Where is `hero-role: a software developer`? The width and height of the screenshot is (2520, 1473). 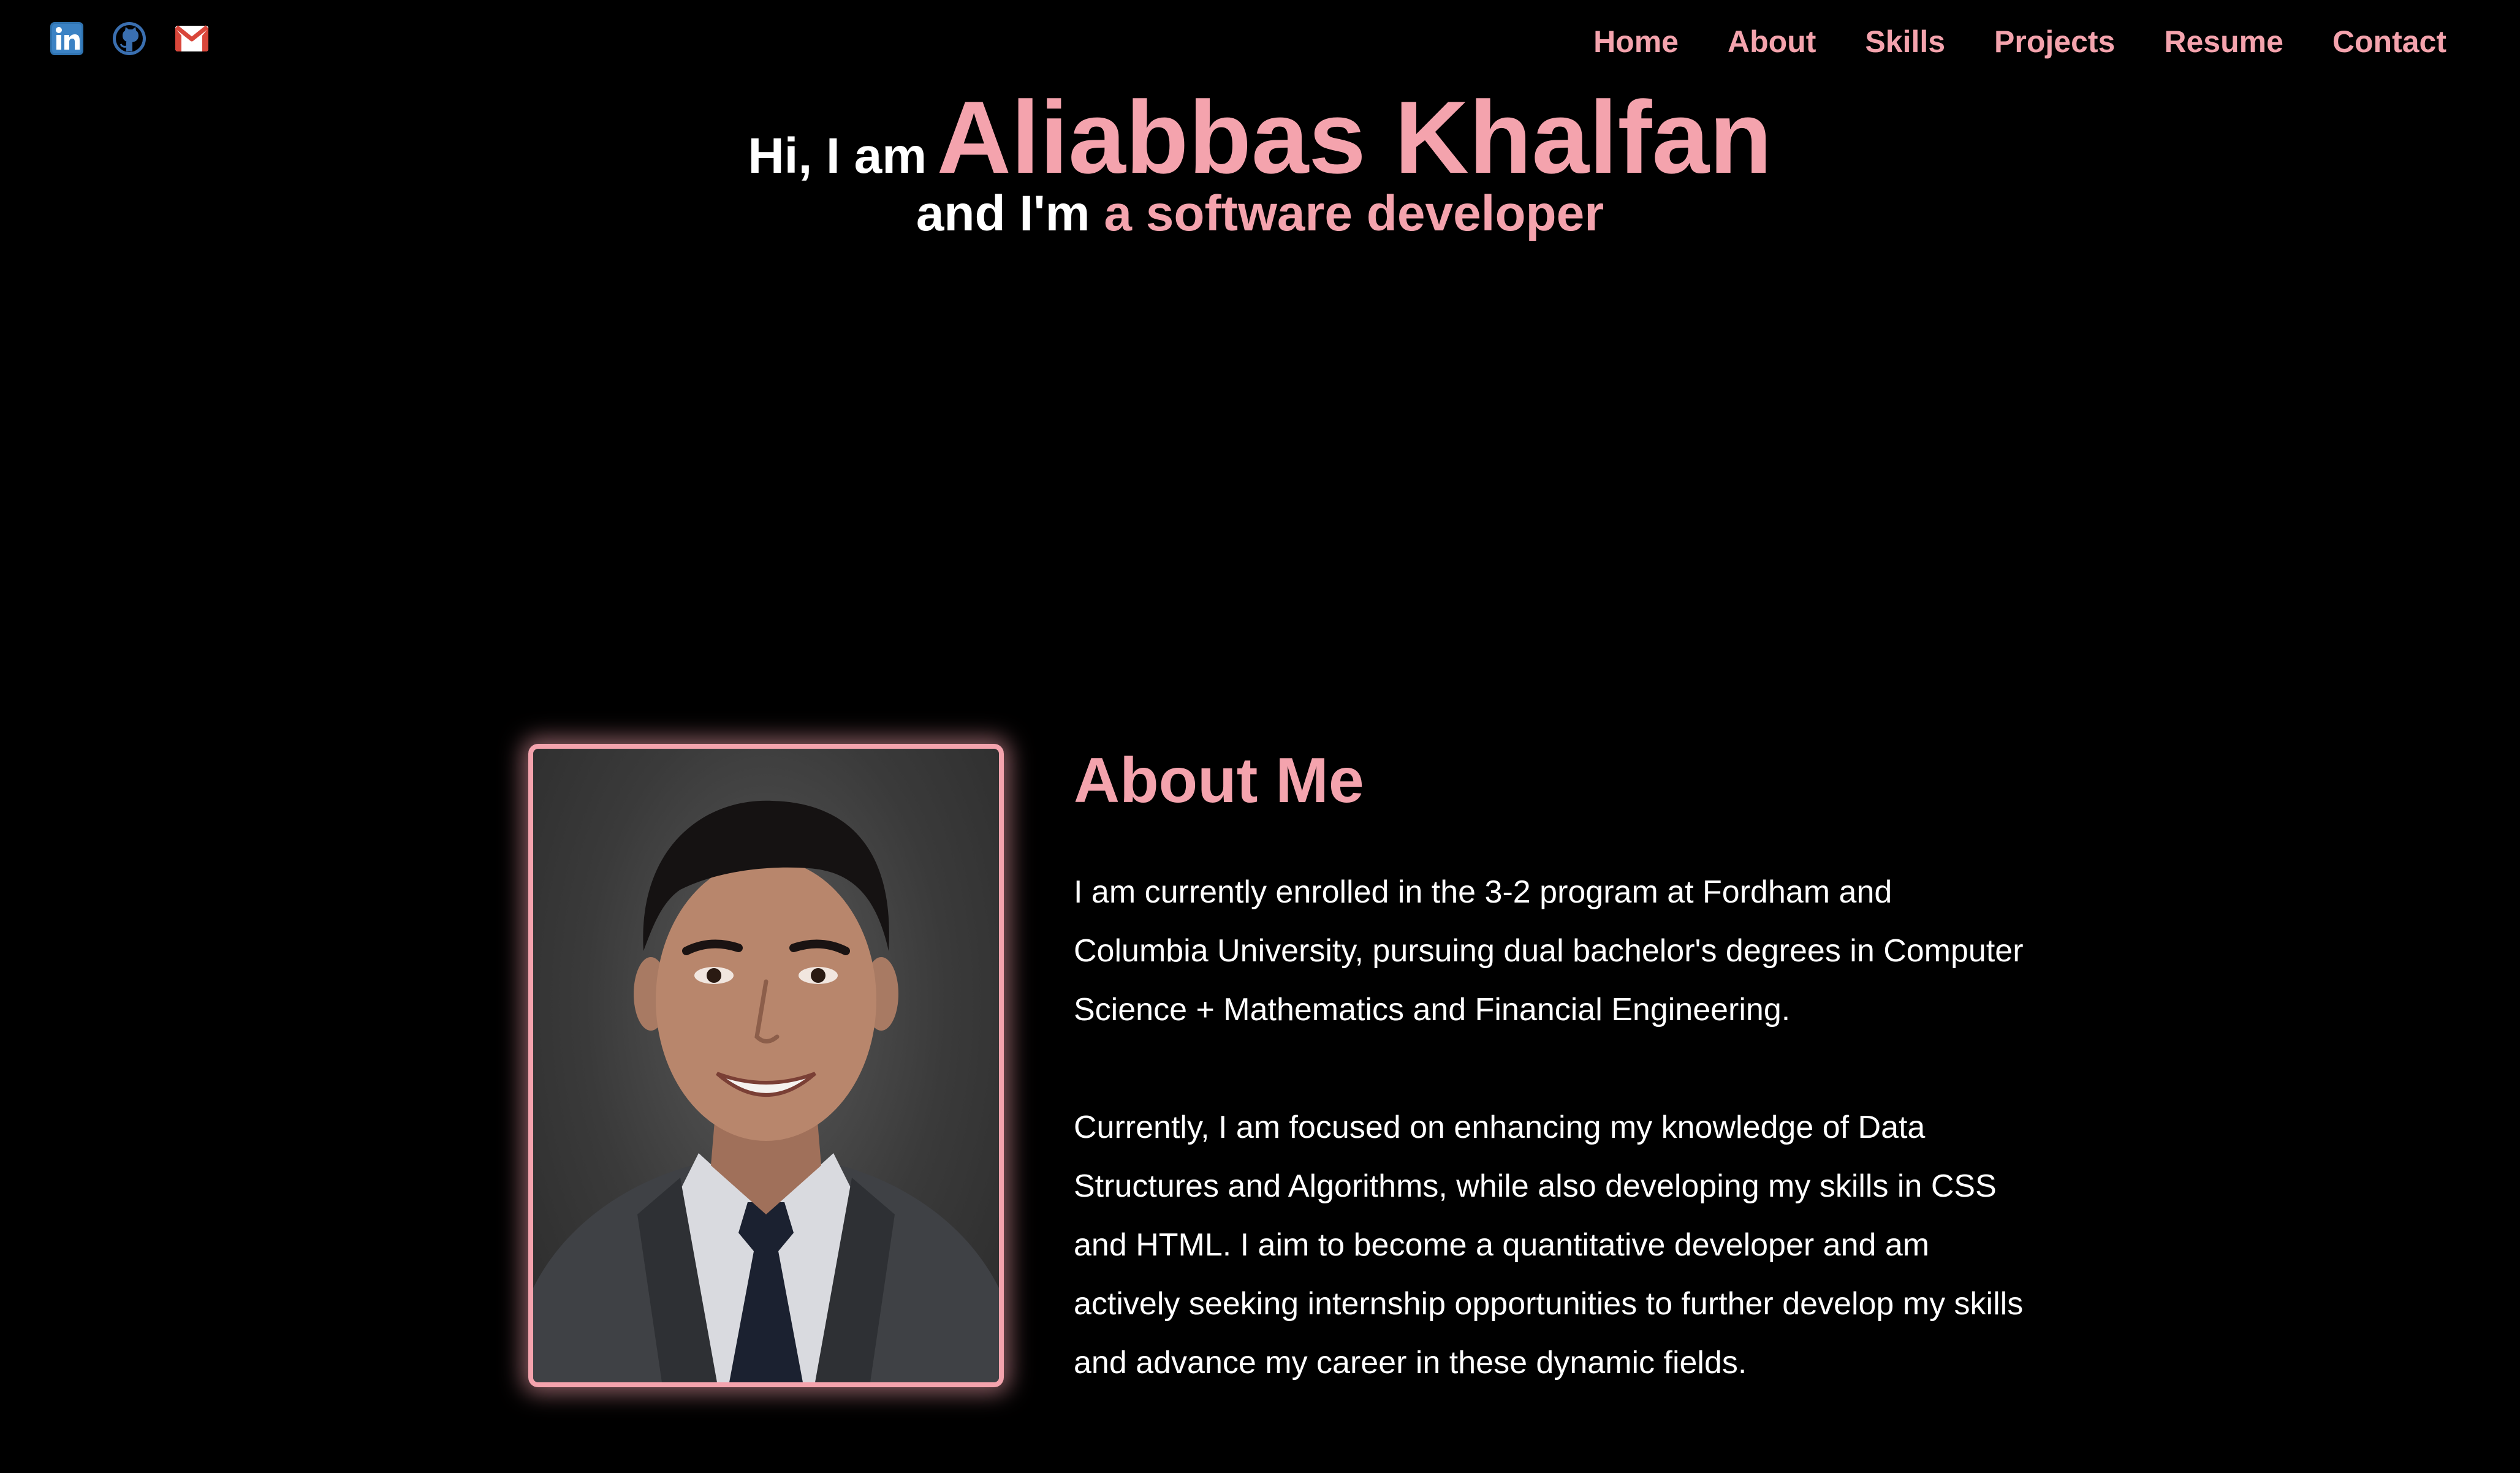
hero-role: a software developer is located at coordinates (1354, 213).